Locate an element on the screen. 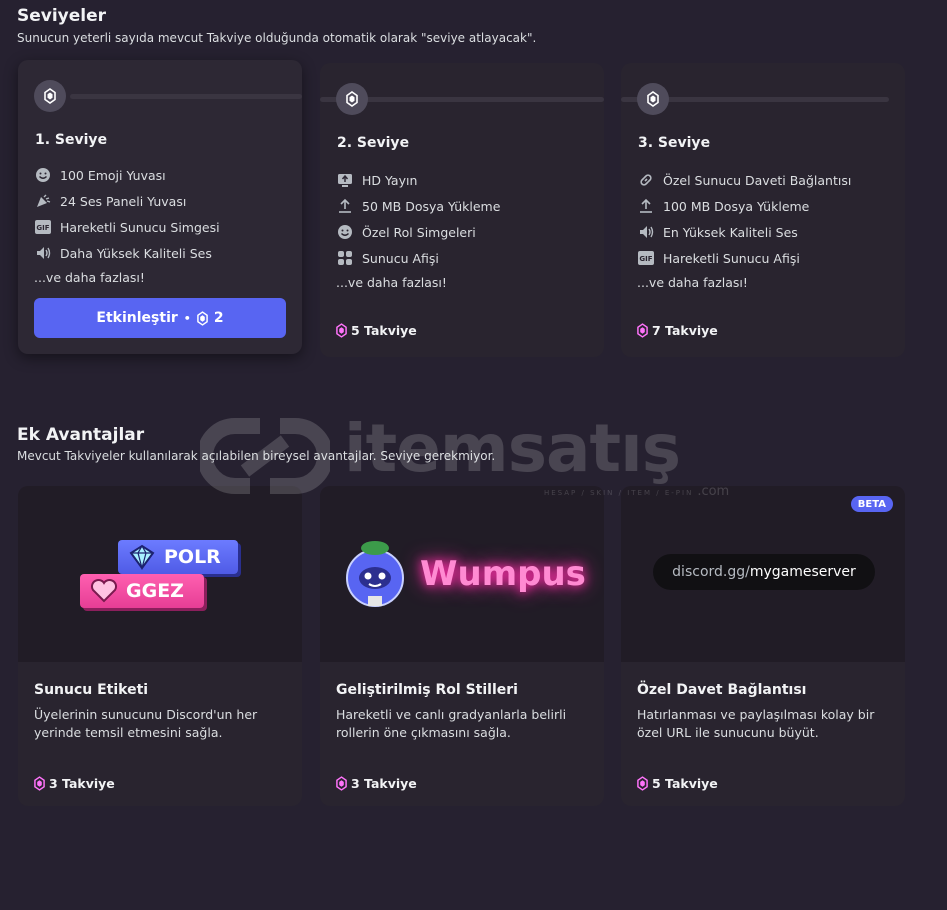  perk-label: 50 MB Dosya Yükleme is located at coordinates (431, 206).